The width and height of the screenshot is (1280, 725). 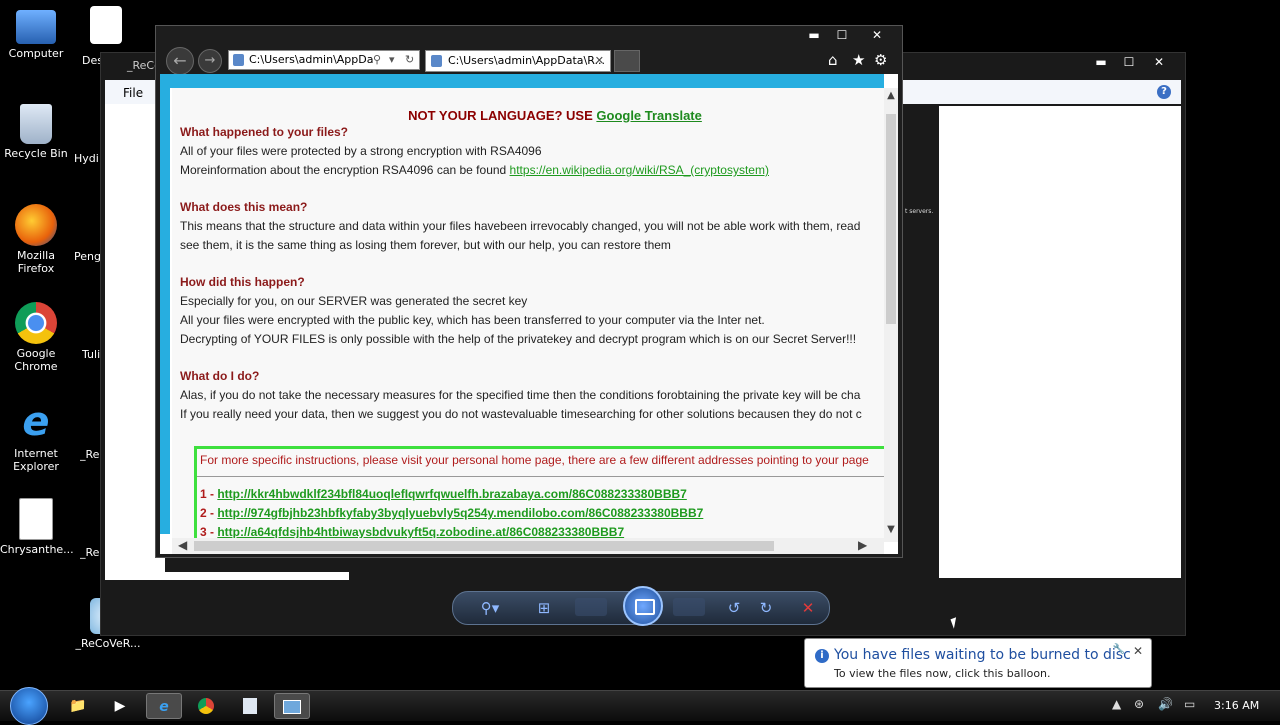 What do you see at coordinates (220, 376) in the screenshot?
I see `heading-what-do-i-do: What do I do?` at bounding box center [220, 376].